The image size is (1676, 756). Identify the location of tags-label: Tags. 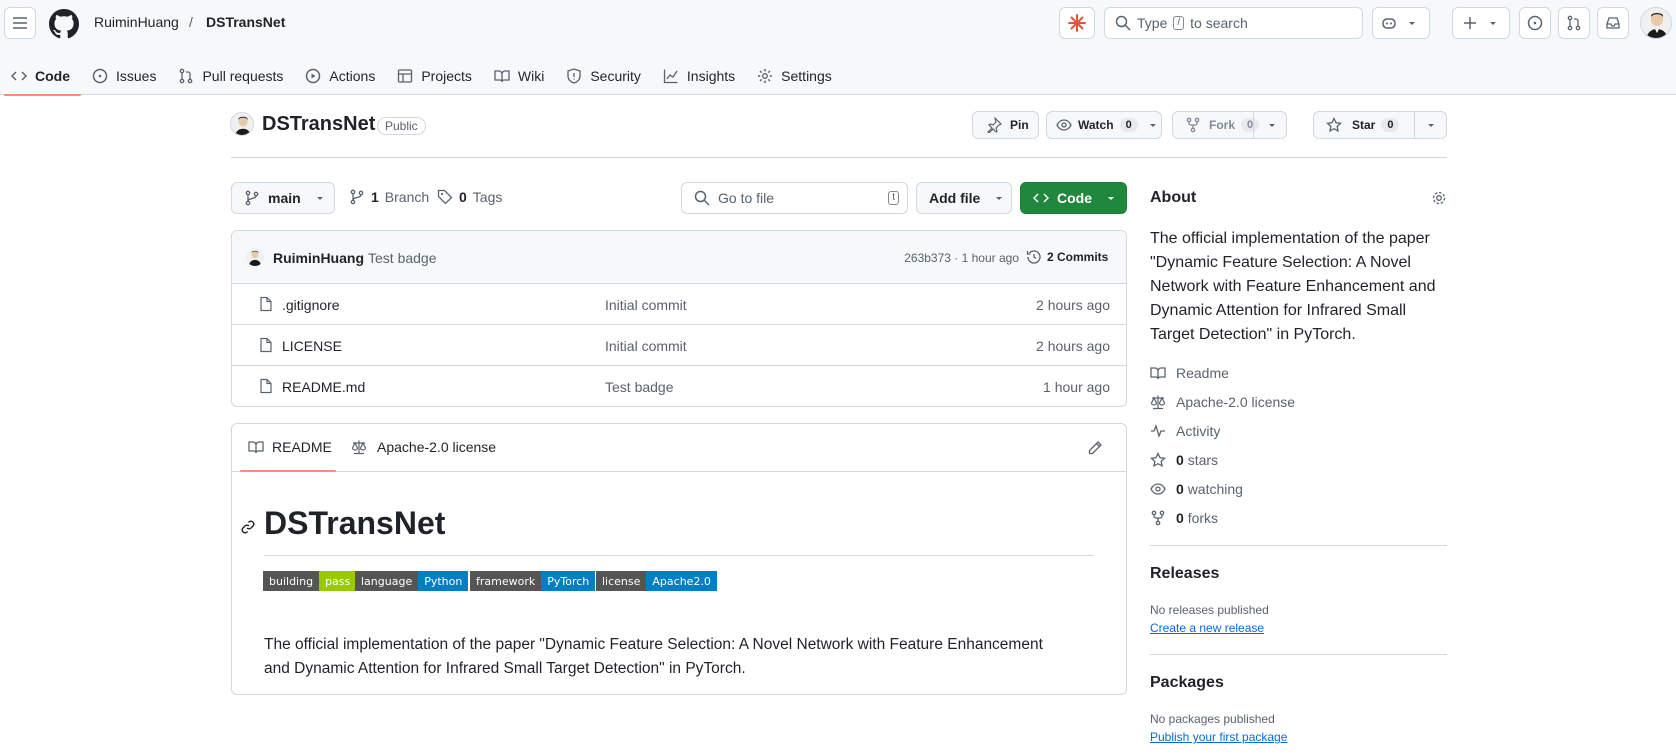
(487, 197).